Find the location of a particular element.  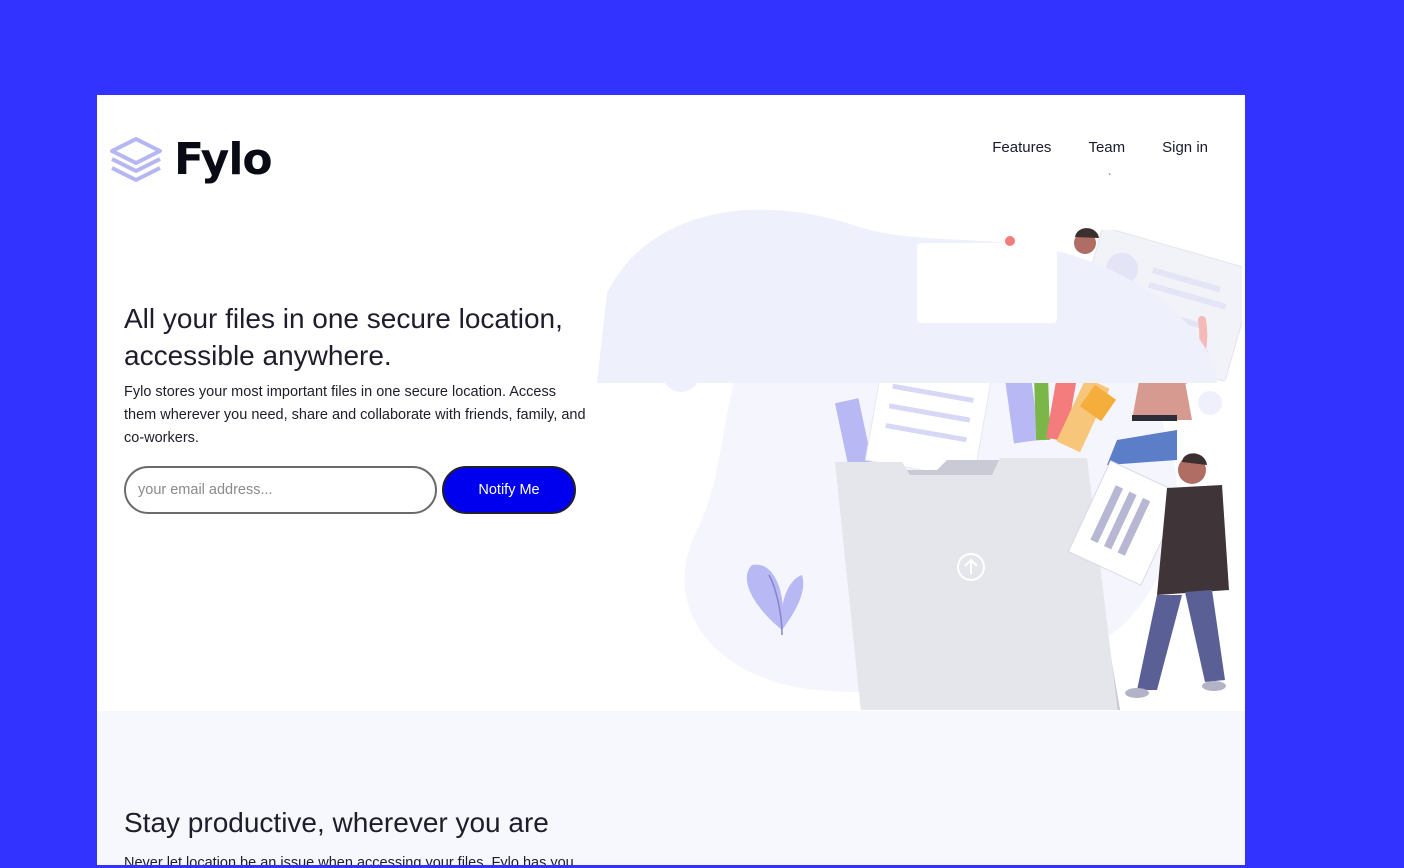

person-hair is located at coordinates (1087, 233).